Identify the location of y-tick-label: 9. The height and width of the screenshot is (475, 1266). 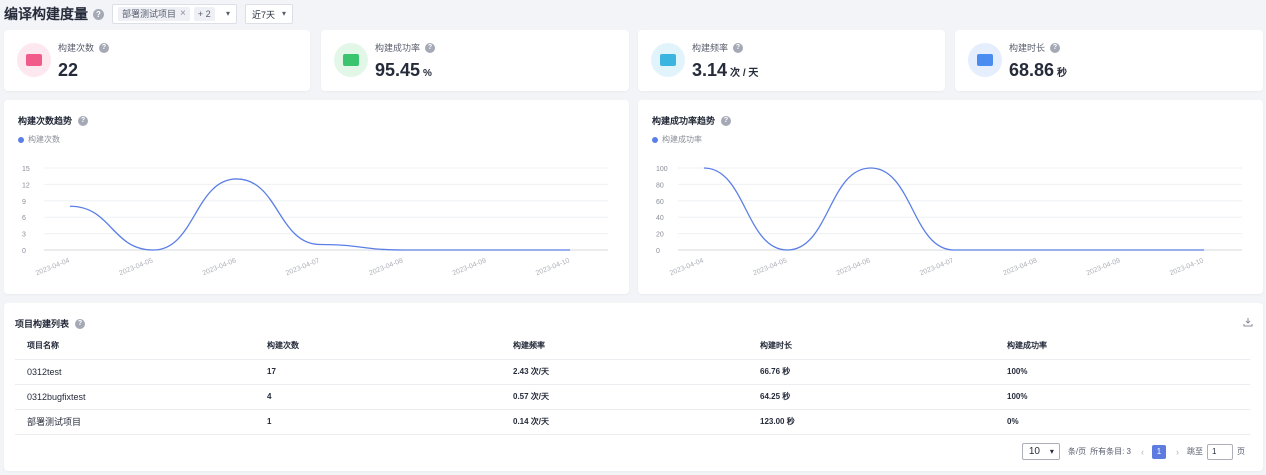
(24, 202).